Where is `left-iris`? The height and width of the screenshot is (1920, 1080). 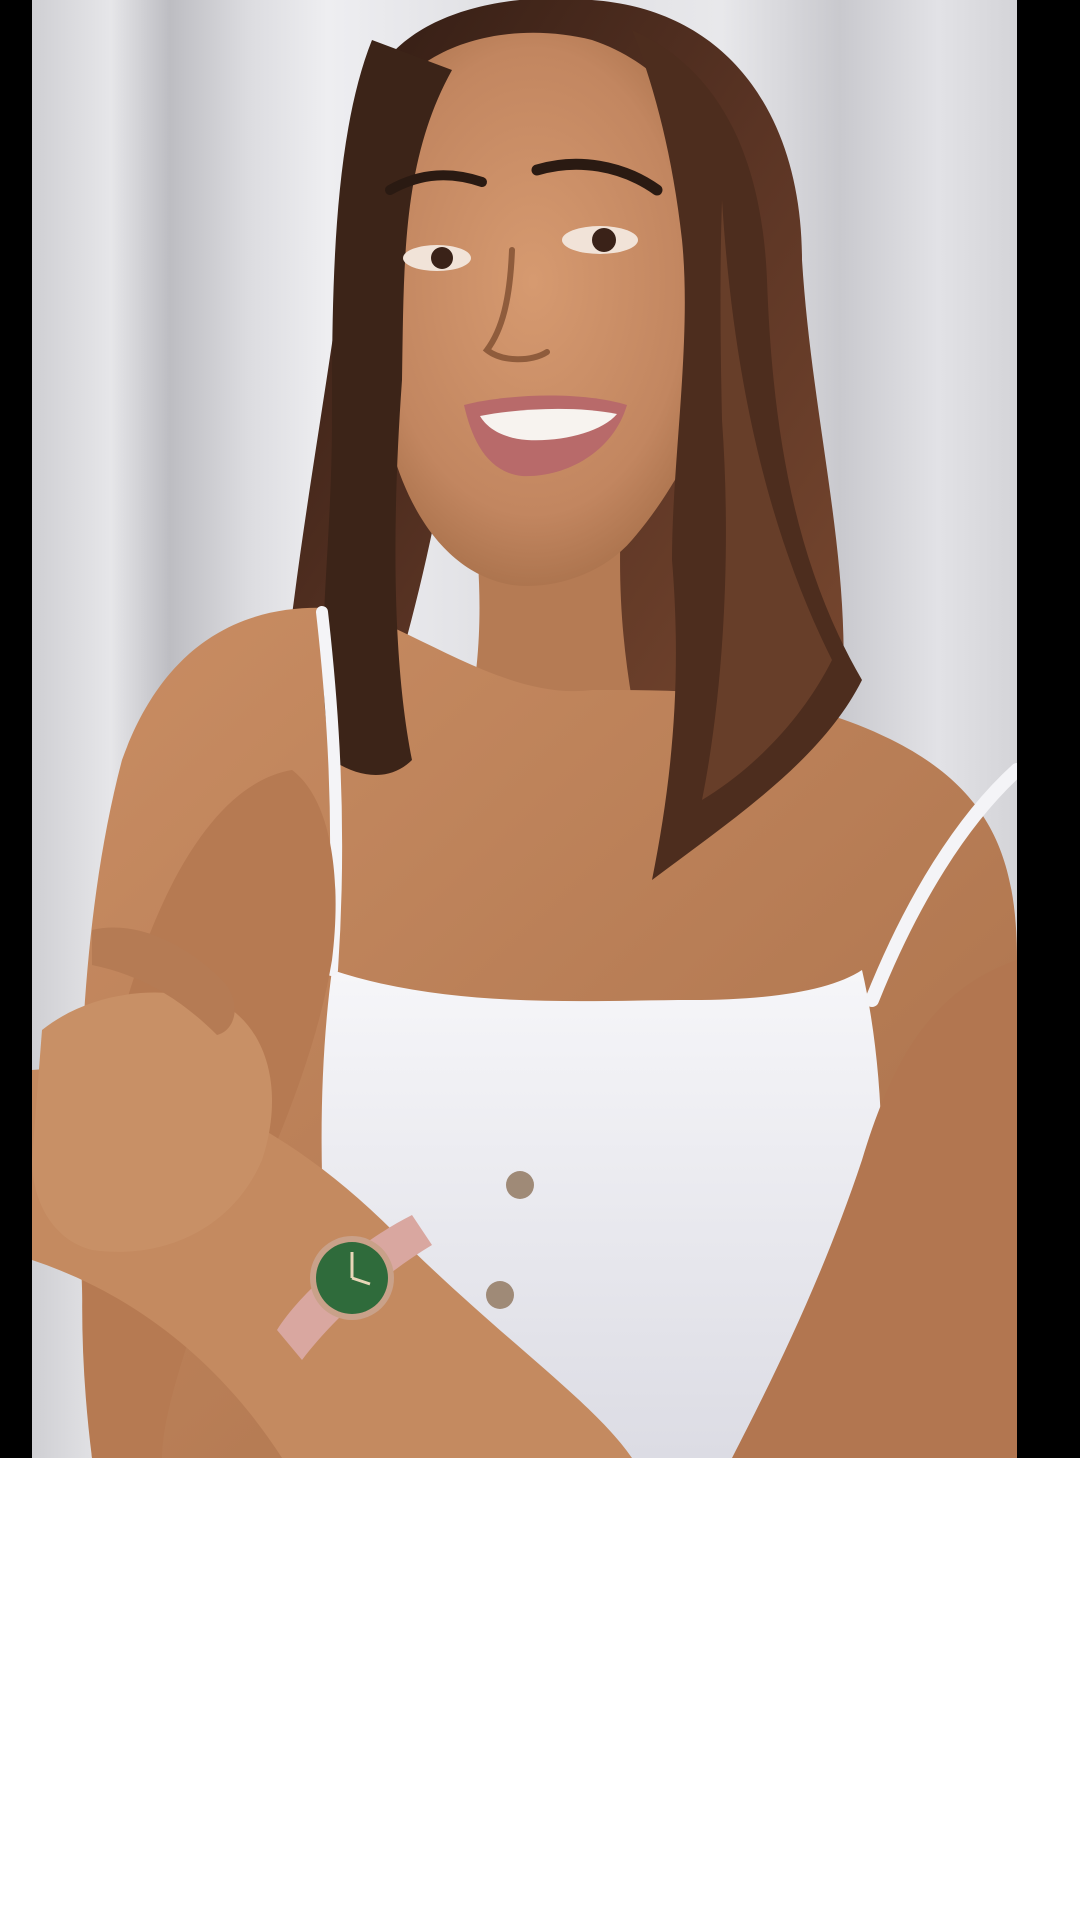 left-iris is located at coordinates (442, 258).